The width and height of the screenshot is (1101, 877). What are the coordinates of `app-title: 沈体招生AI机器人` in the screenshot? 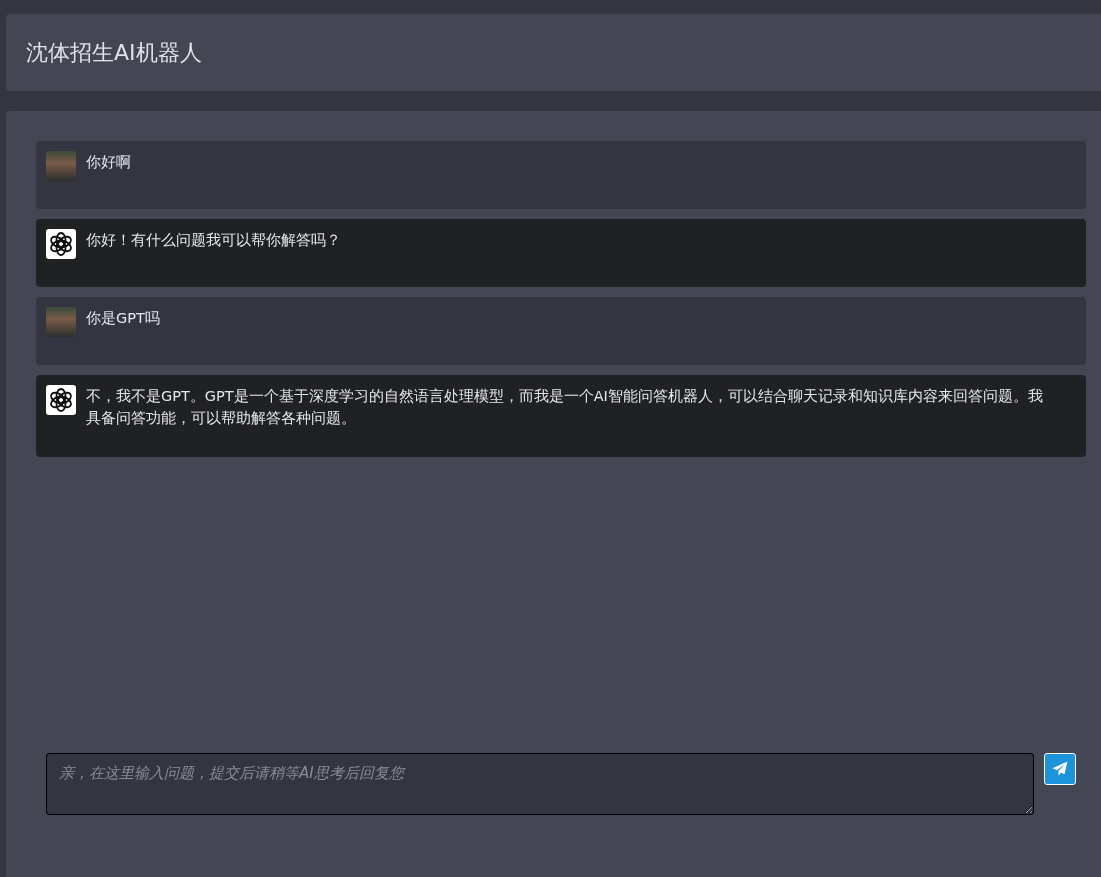 It's located at (114, 52).